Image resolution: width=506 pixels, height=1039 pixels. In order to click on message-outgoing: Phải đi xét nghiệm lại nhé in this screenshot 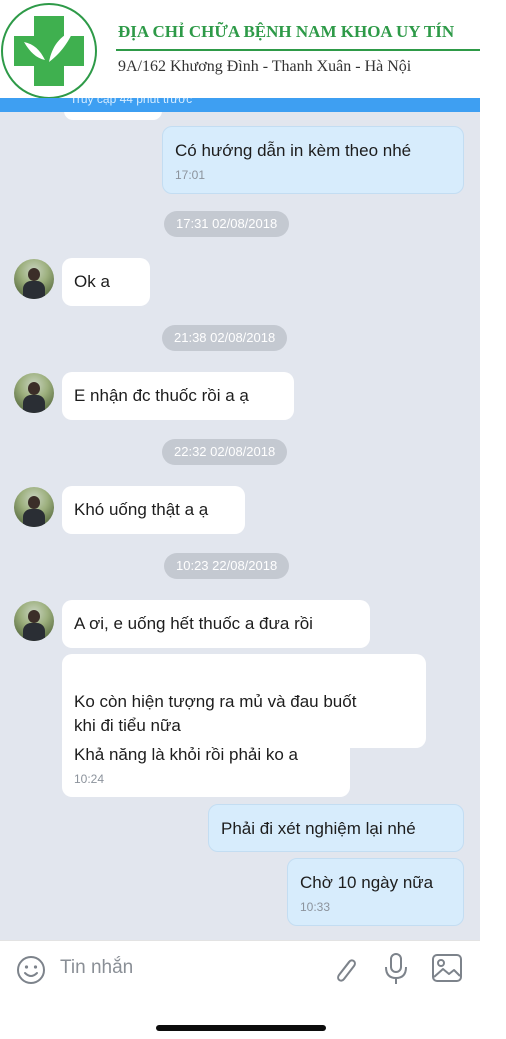, I will do `click(336, 828)`.